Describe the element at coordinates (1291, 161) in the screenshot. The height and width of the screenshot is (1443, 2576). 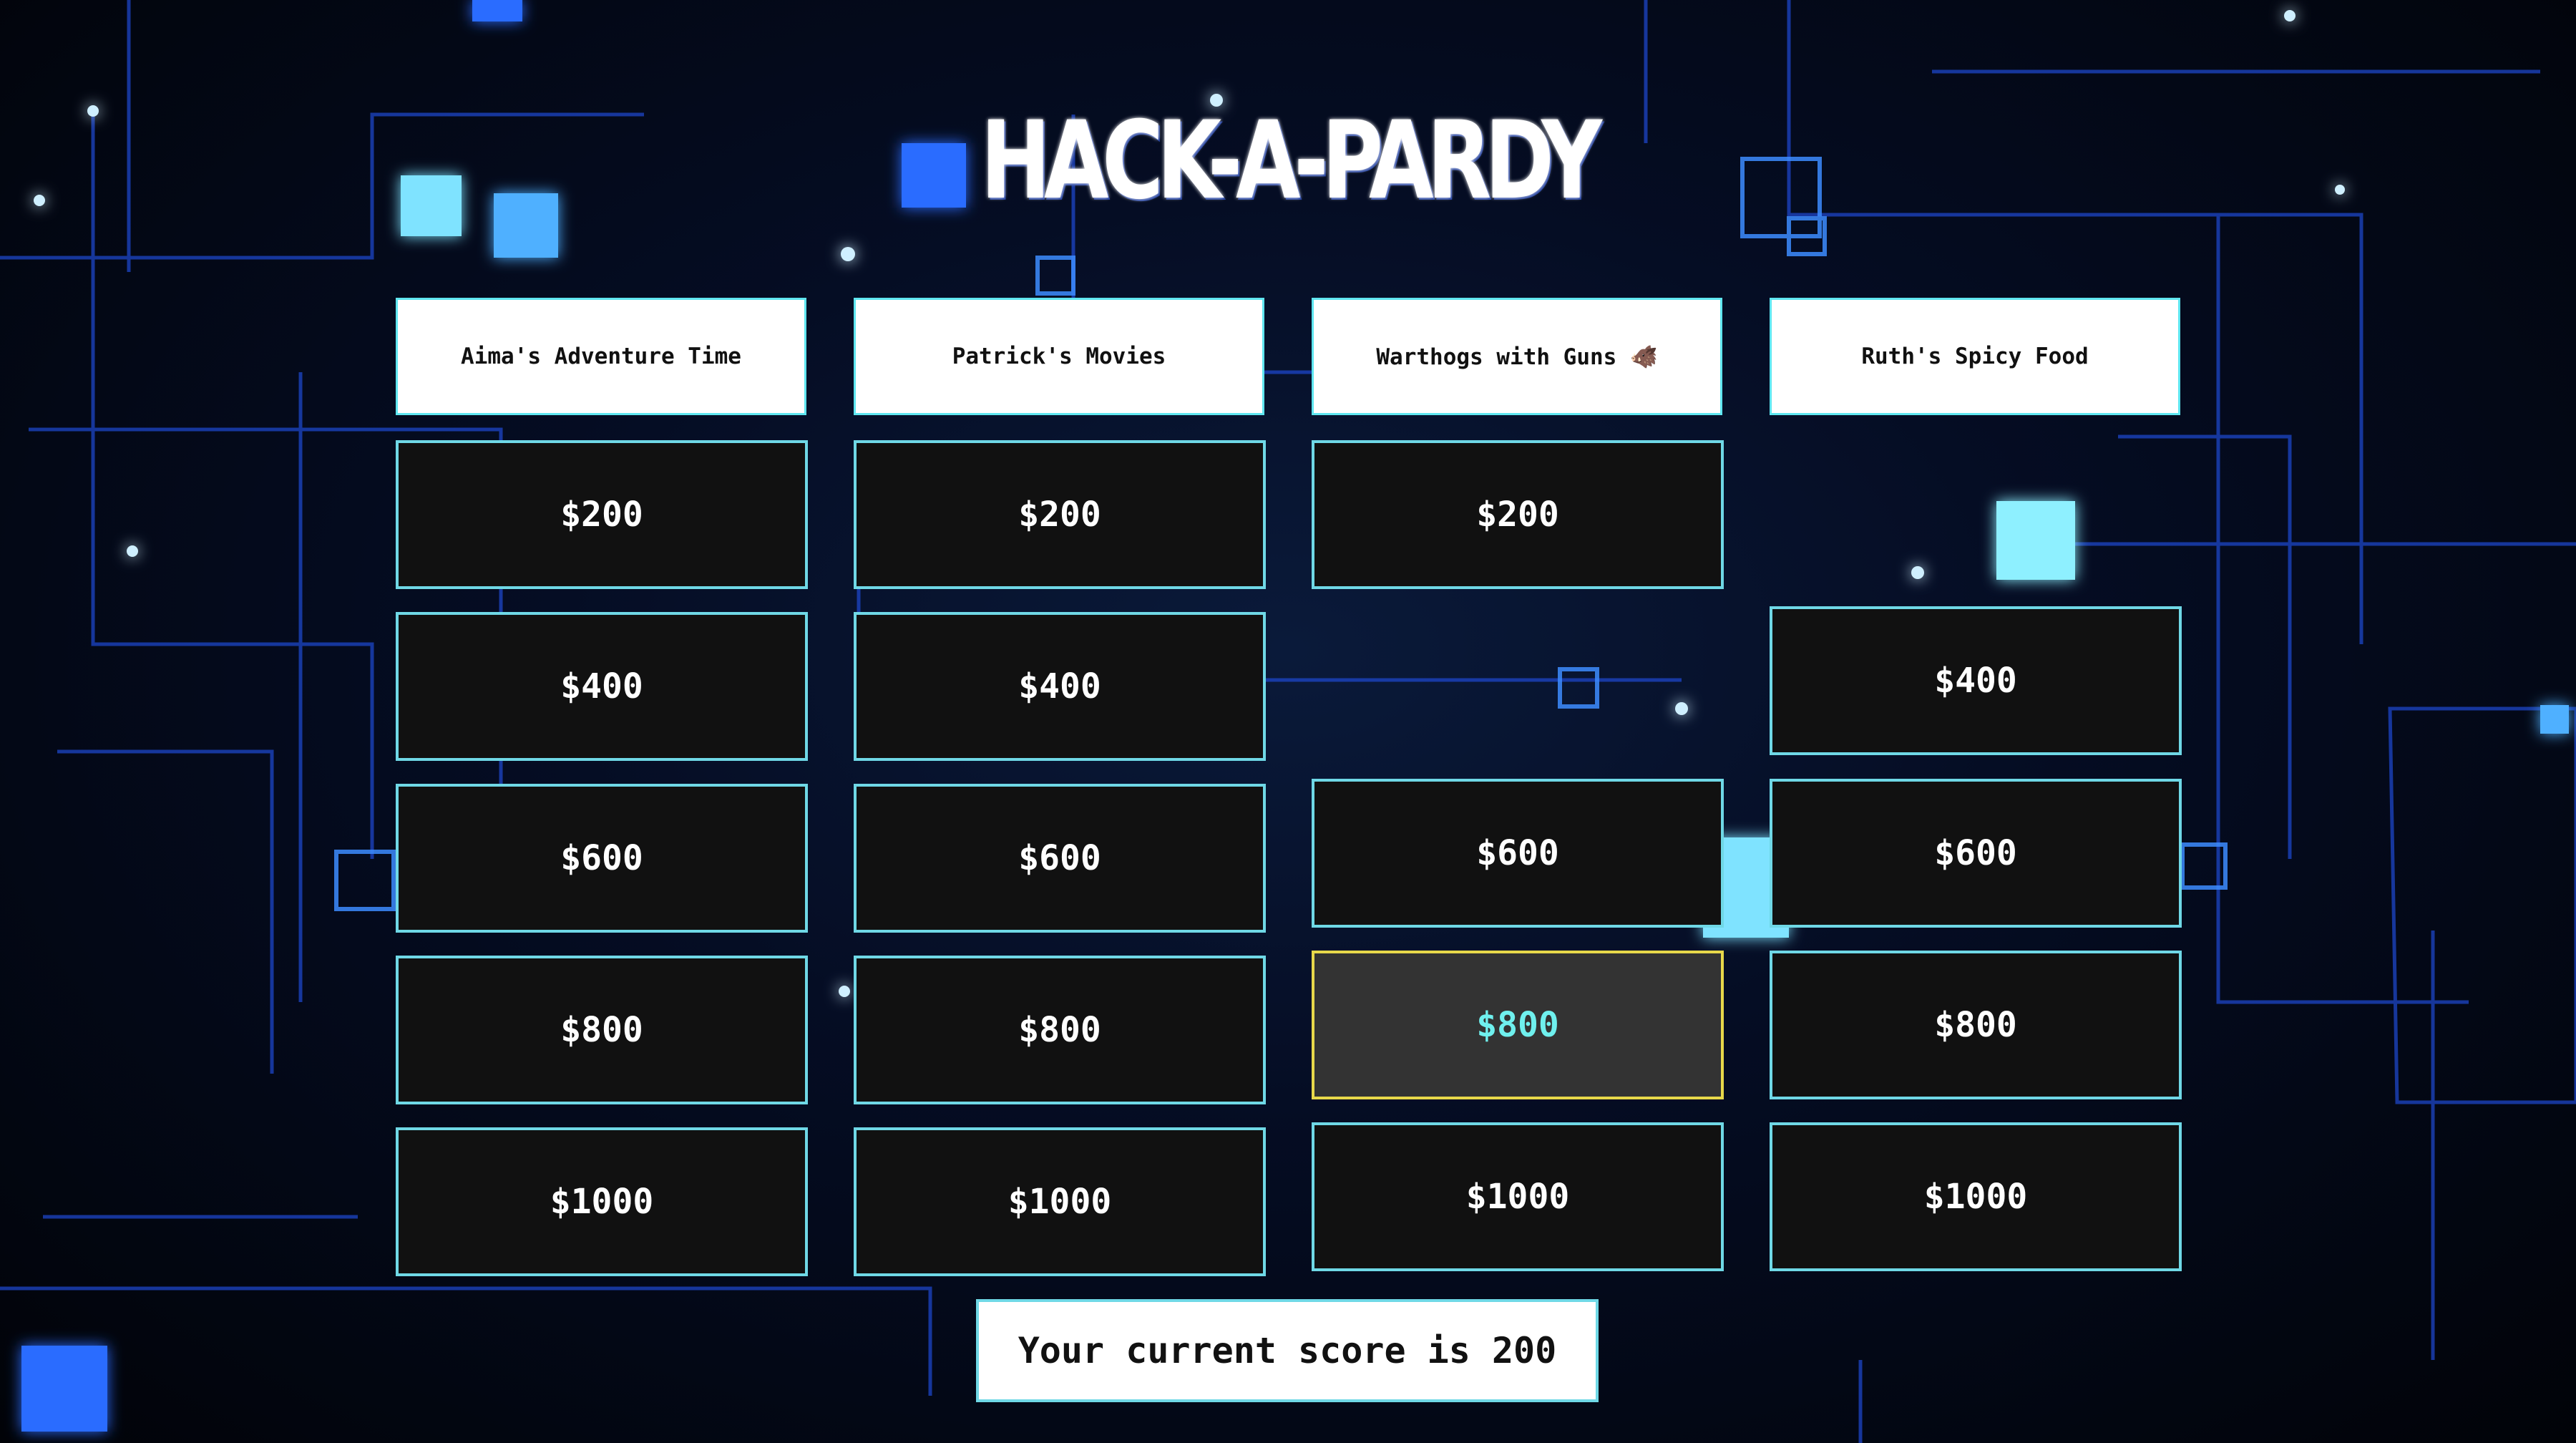
I see `game-title: HACK-A-PARDY` at that location.